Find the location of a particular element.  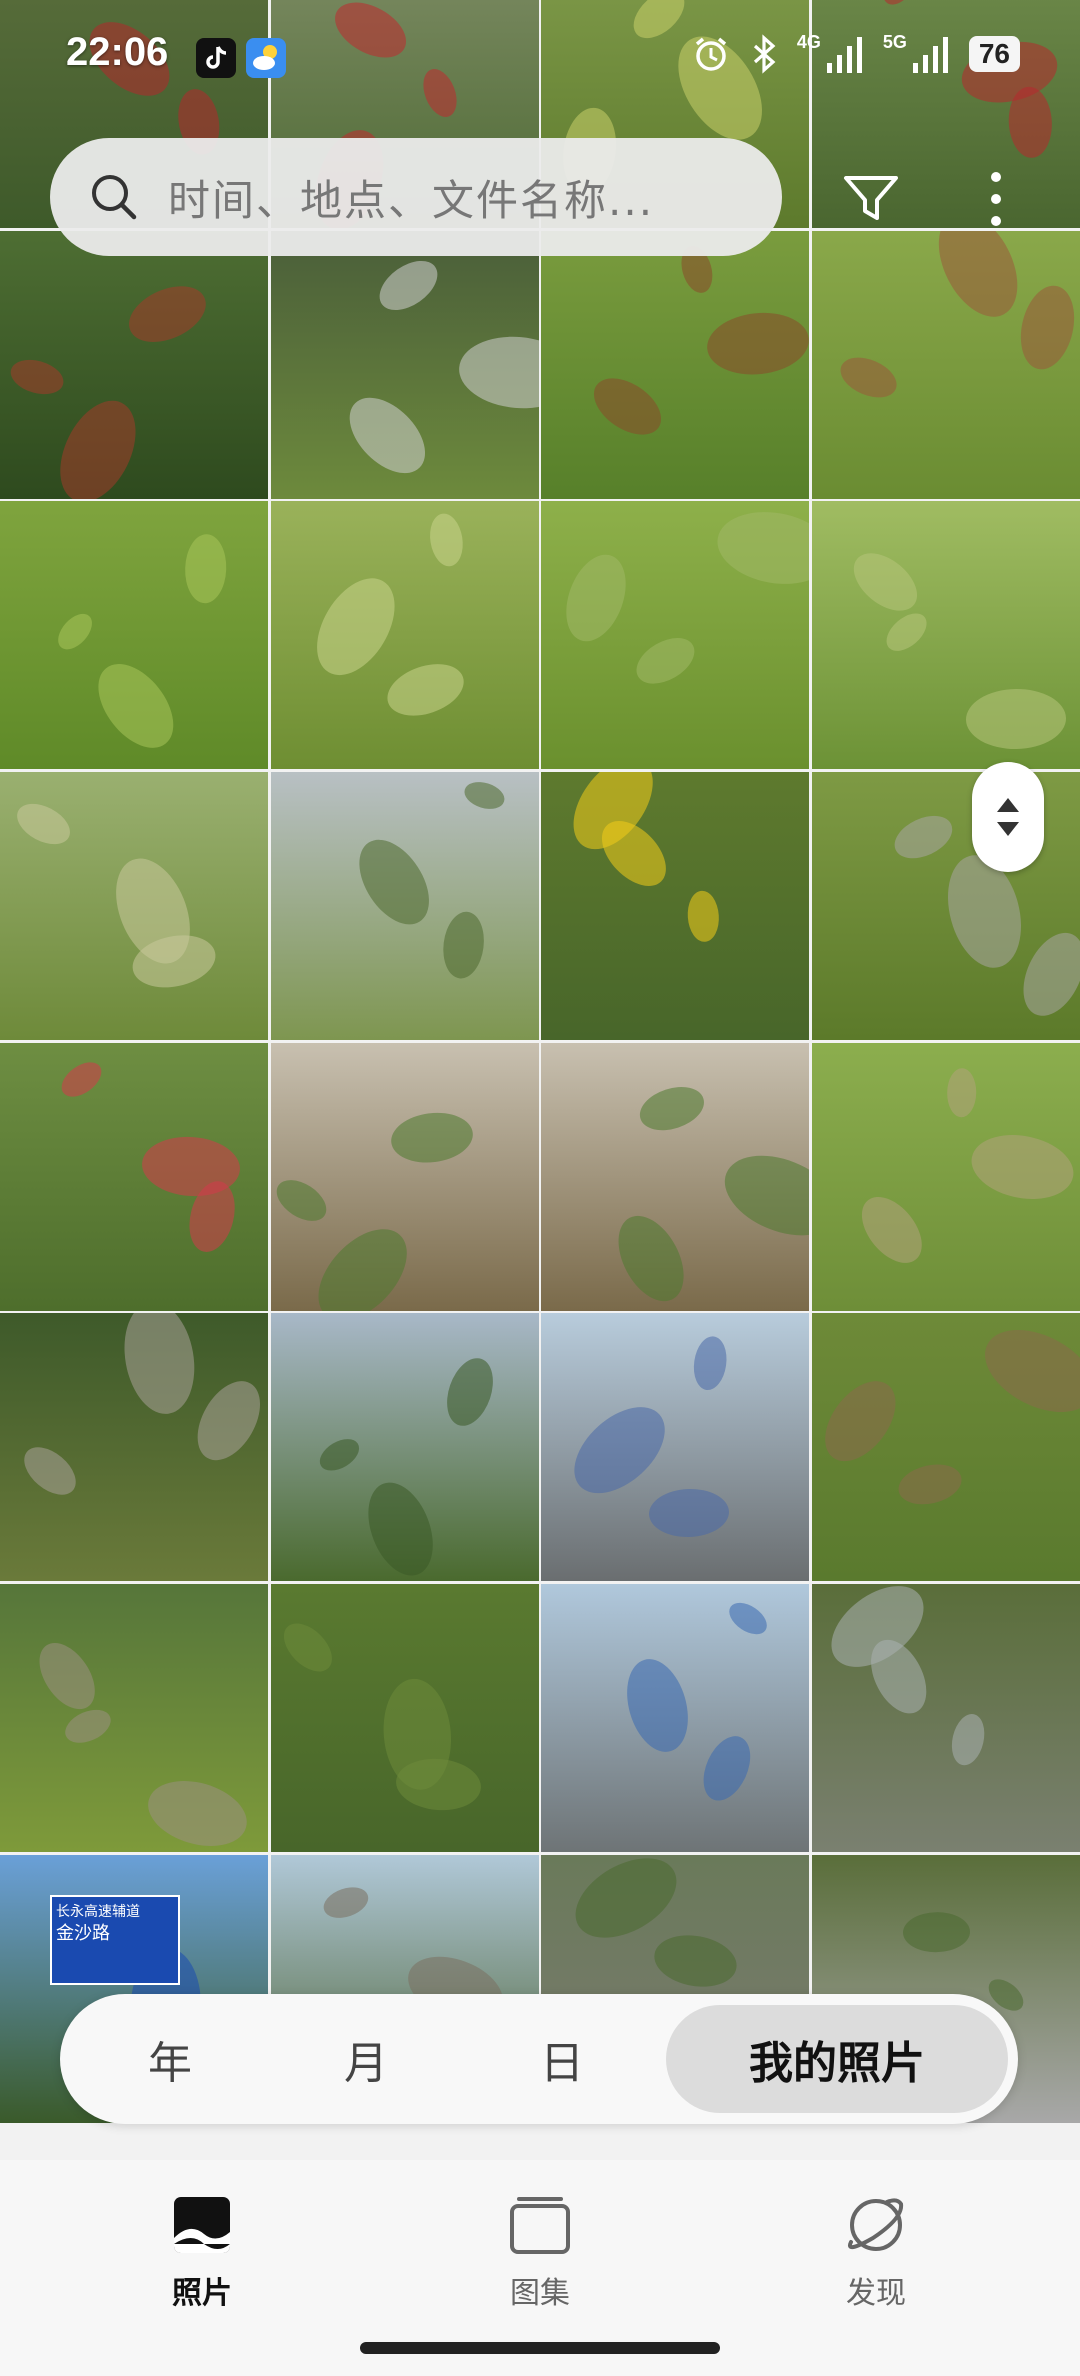

signal-4g-label: 4G is located at coordinates (808, 41).